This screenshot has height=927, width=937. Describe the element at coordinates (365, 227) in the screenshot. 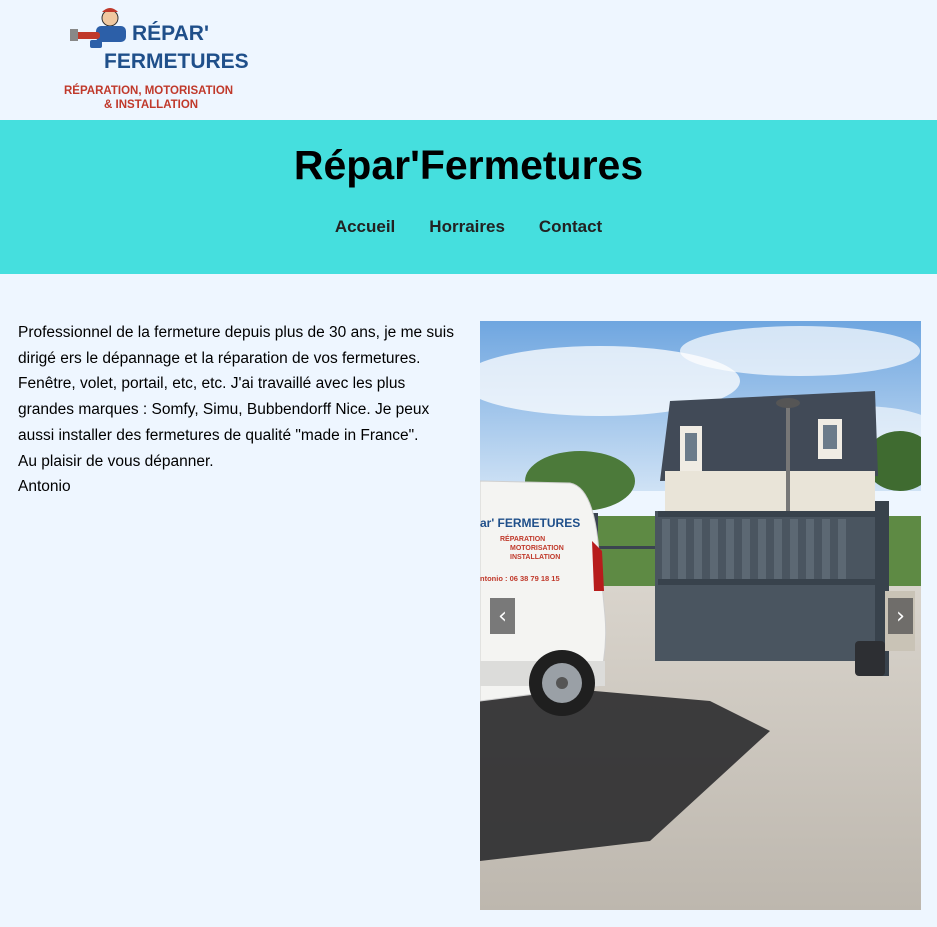

I see `nav-accueil: Accueil` at that location.